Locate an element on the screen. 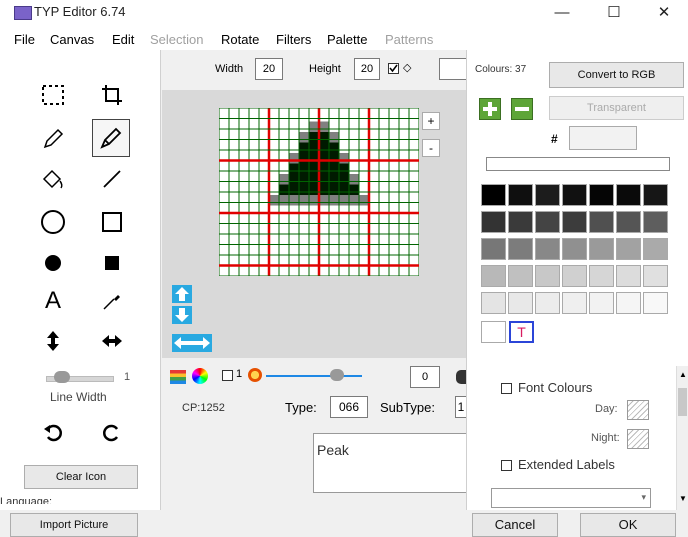 Image resolution: width=688 pixels, height=537 pixels. font-colours-checkbox is located at coordinates (506, 388).